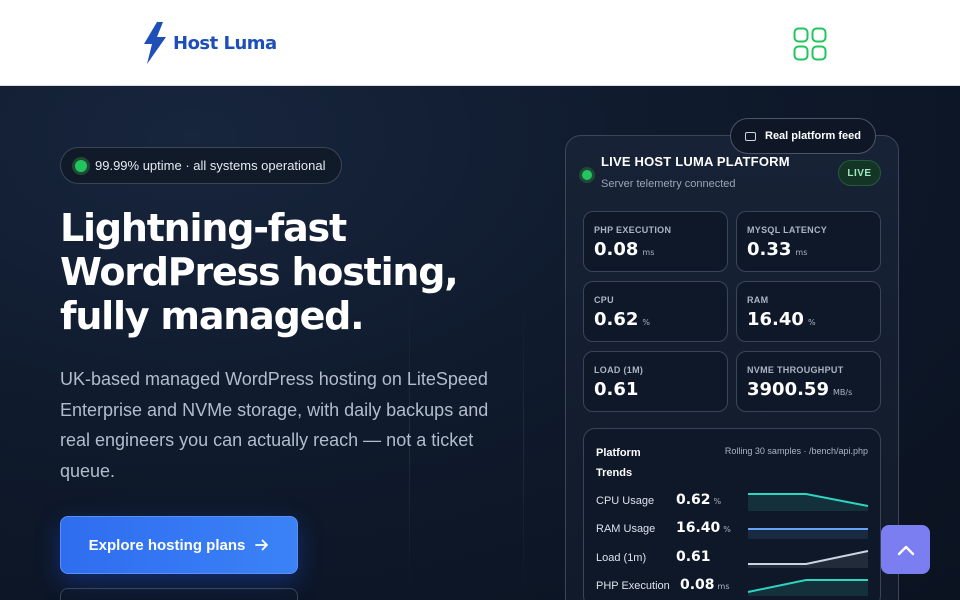 Image resolution: width=960 pixels, height=600 pixels. I want to click on metric-label: NVME THROUGHPUT, so click(795, 370).